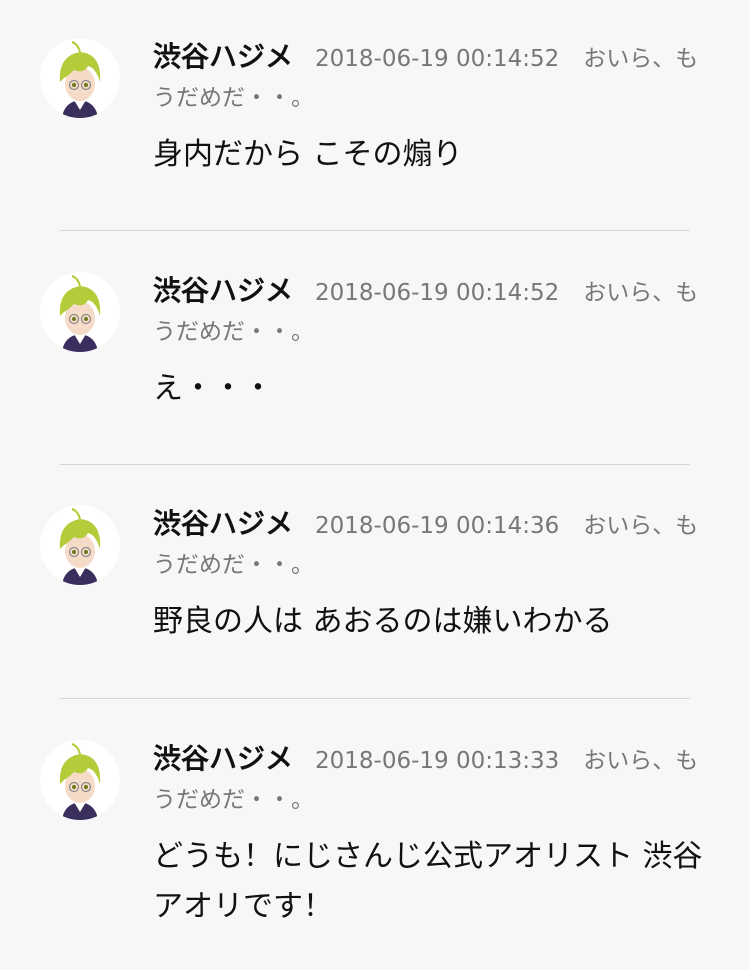  What do you see at coordinates (433, 779) in the screenshot?
I see `comment-meta: 渋谷ハジメ 2018-06-19 00:13:33 おいら、もうだめだ・・。` at bounding box center [433, 779].